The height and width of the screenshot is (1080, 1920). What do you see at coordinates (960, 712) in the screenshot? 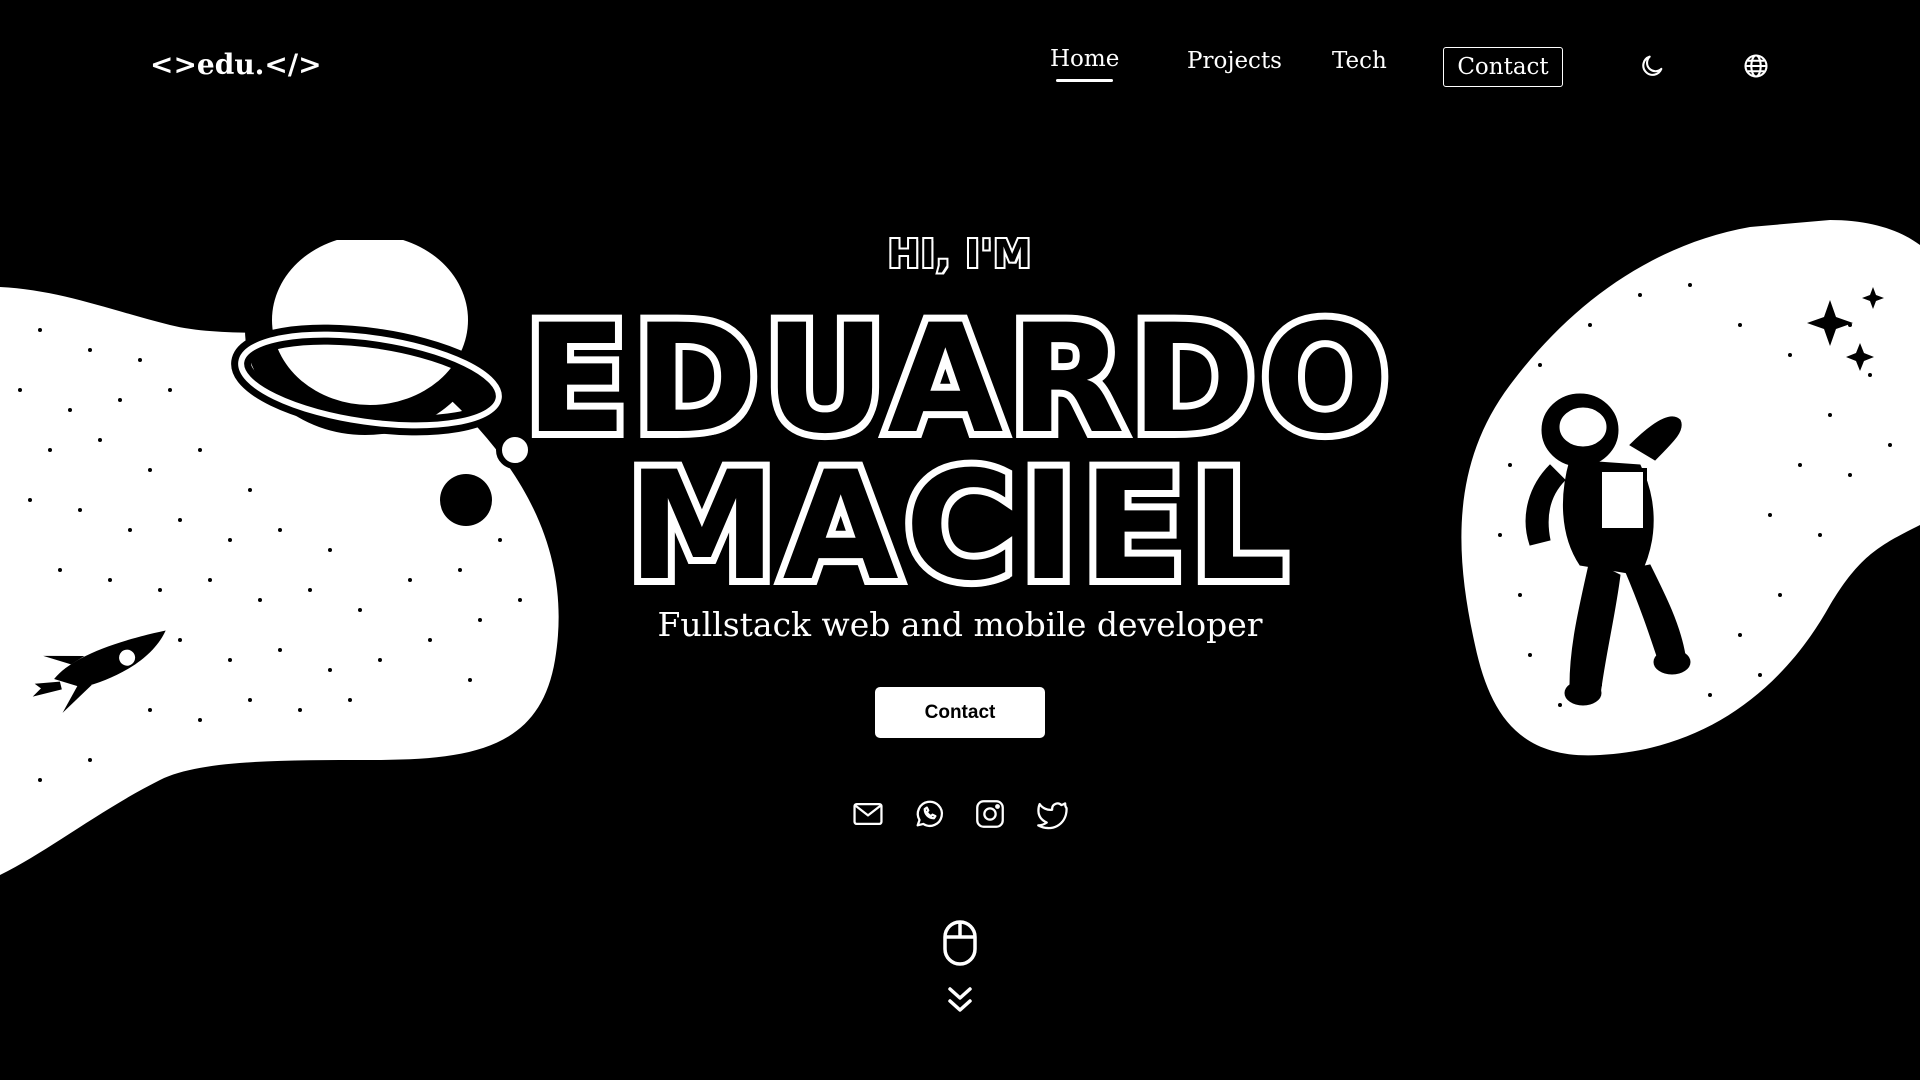
I see `hero-contact-button: Contact` at bounding box center [960, 712].